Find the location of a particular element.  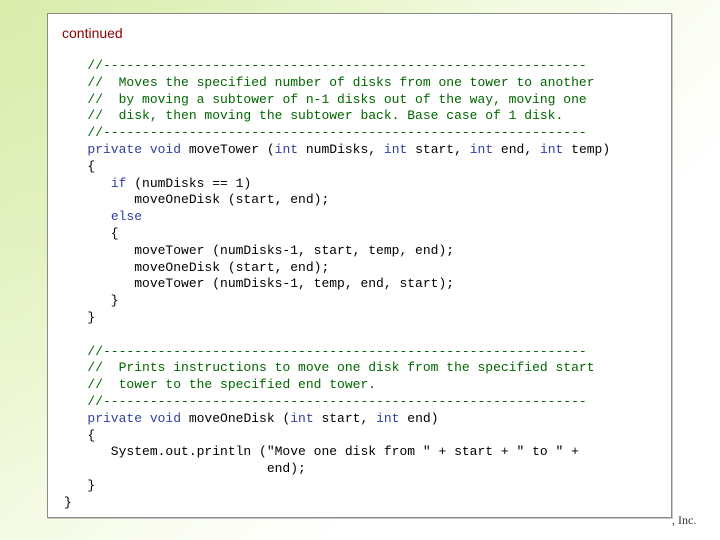

code-text: end); is located at coordinates (185, 469).